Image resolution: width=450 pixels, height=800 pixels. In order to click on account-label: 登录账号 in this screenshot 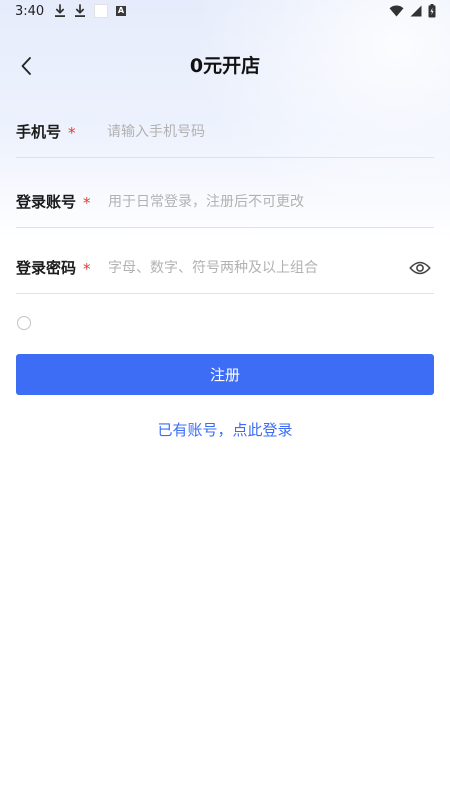, I will do `click(46, 202)`.